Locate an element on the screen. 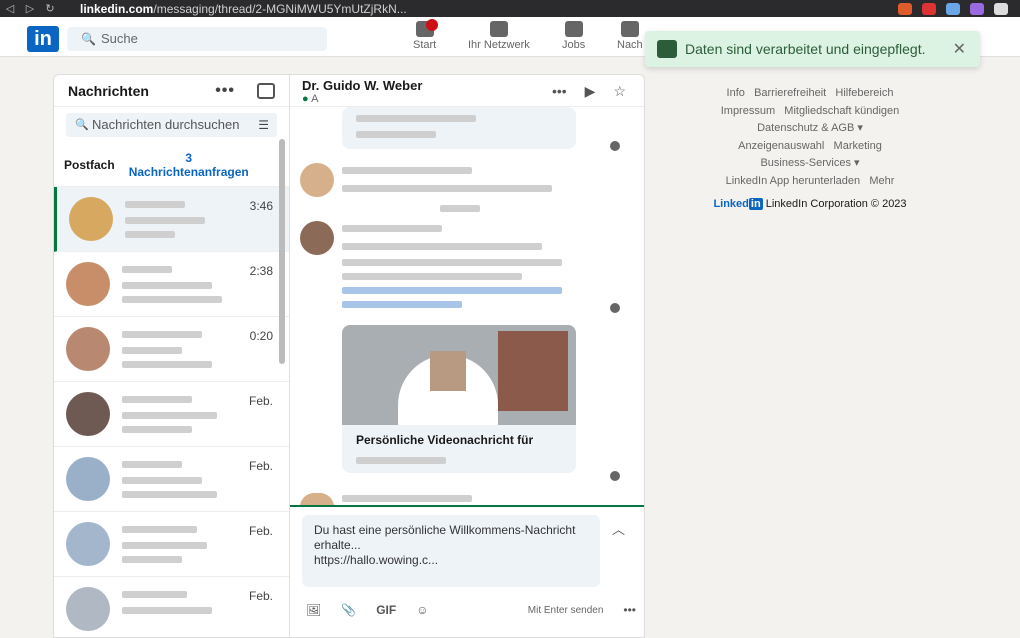 The width and height of the screenshot is (1020, 638). inbox-tabs: Postfach 3 Nachrichtenanfragen is located at coordinates (171, 165).